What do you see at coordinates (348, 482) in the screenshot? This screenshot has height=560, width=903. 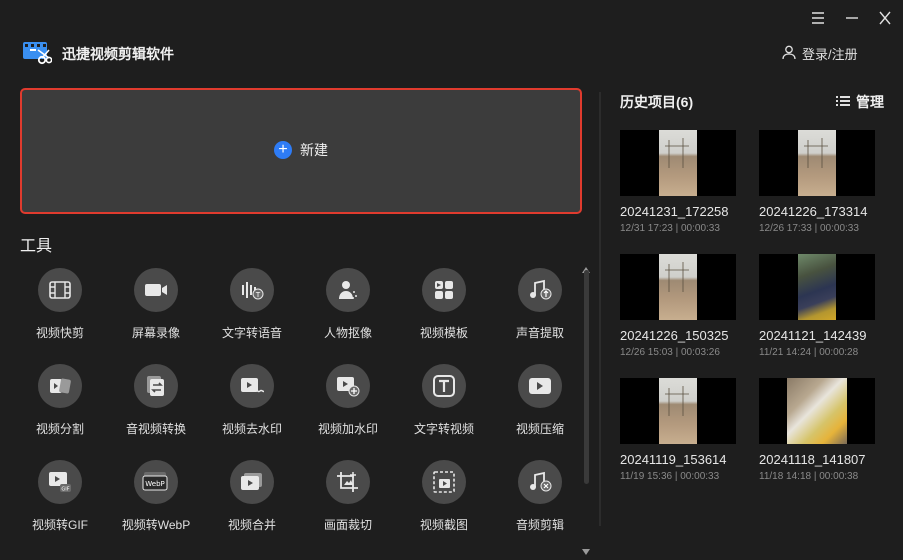 I see `crop-icon` at bounding box center [348, 482].